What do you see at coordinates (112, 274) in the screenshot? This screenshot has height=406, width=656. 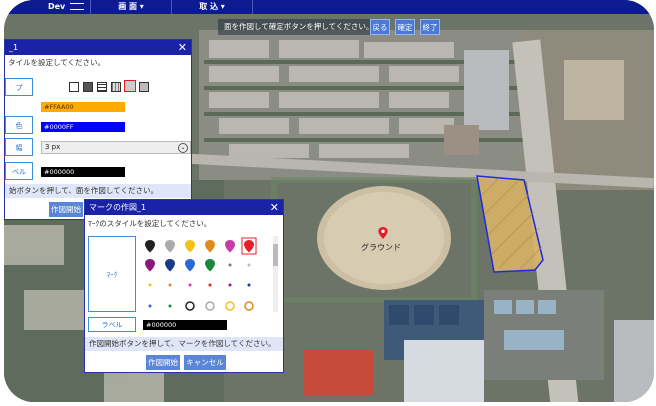 I see `mark-label: ﾏｰｸ` at bounding box center [112, 274].